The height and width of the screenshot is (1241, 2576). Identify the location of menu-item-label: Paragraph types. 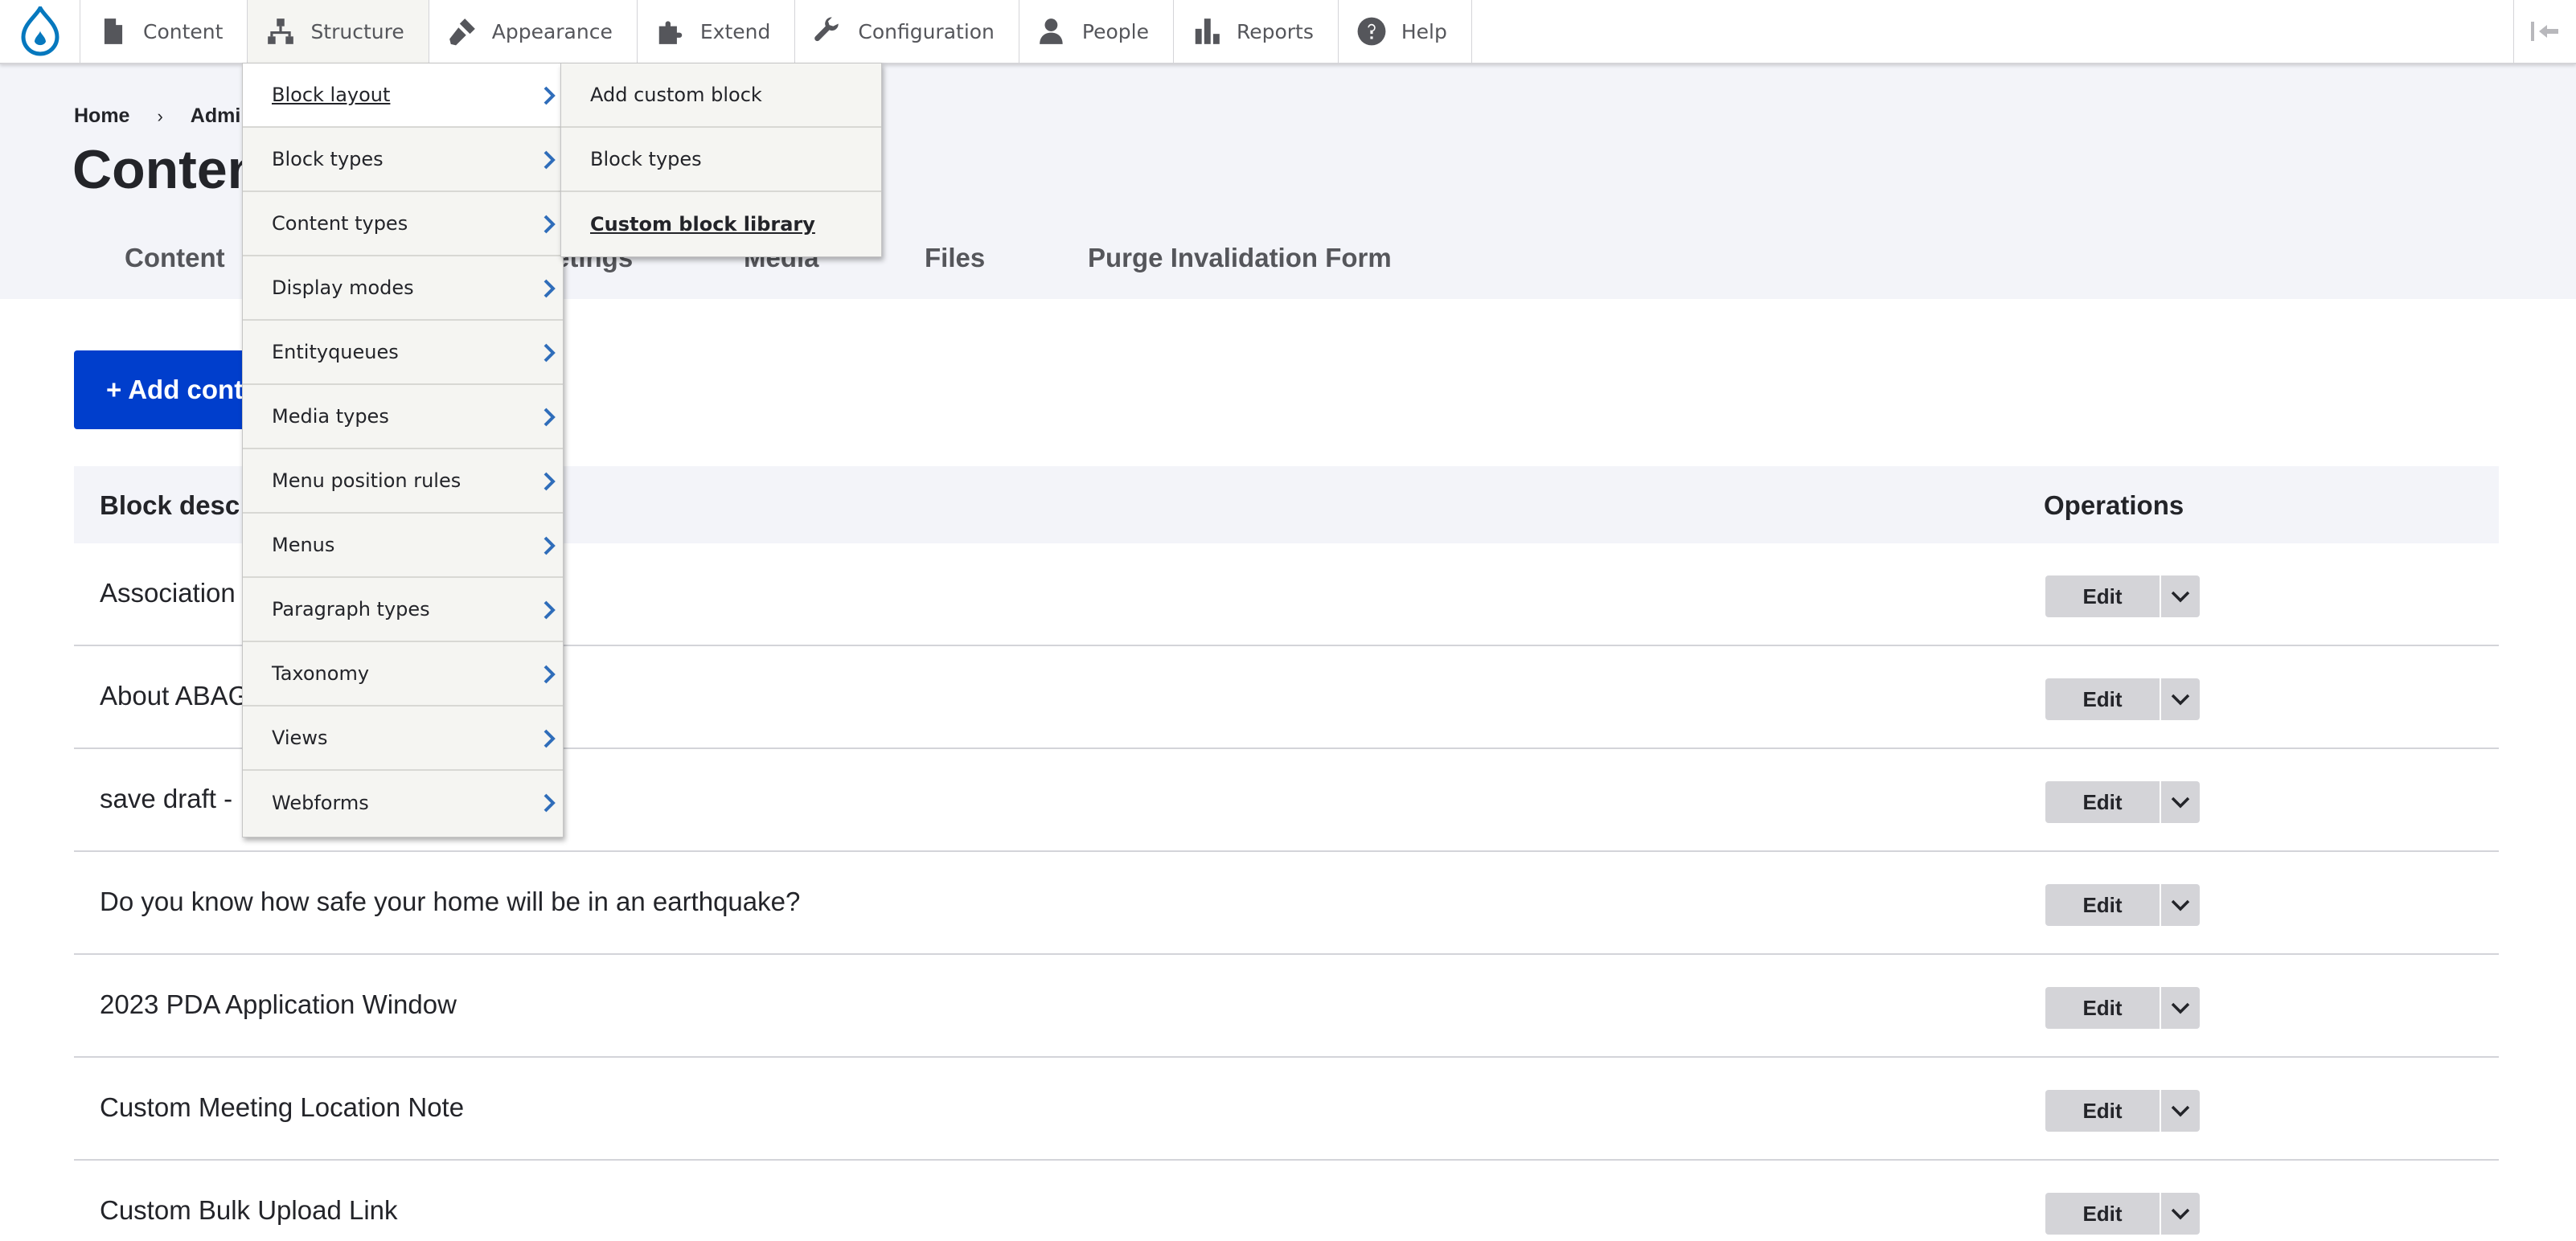
(351, 609).